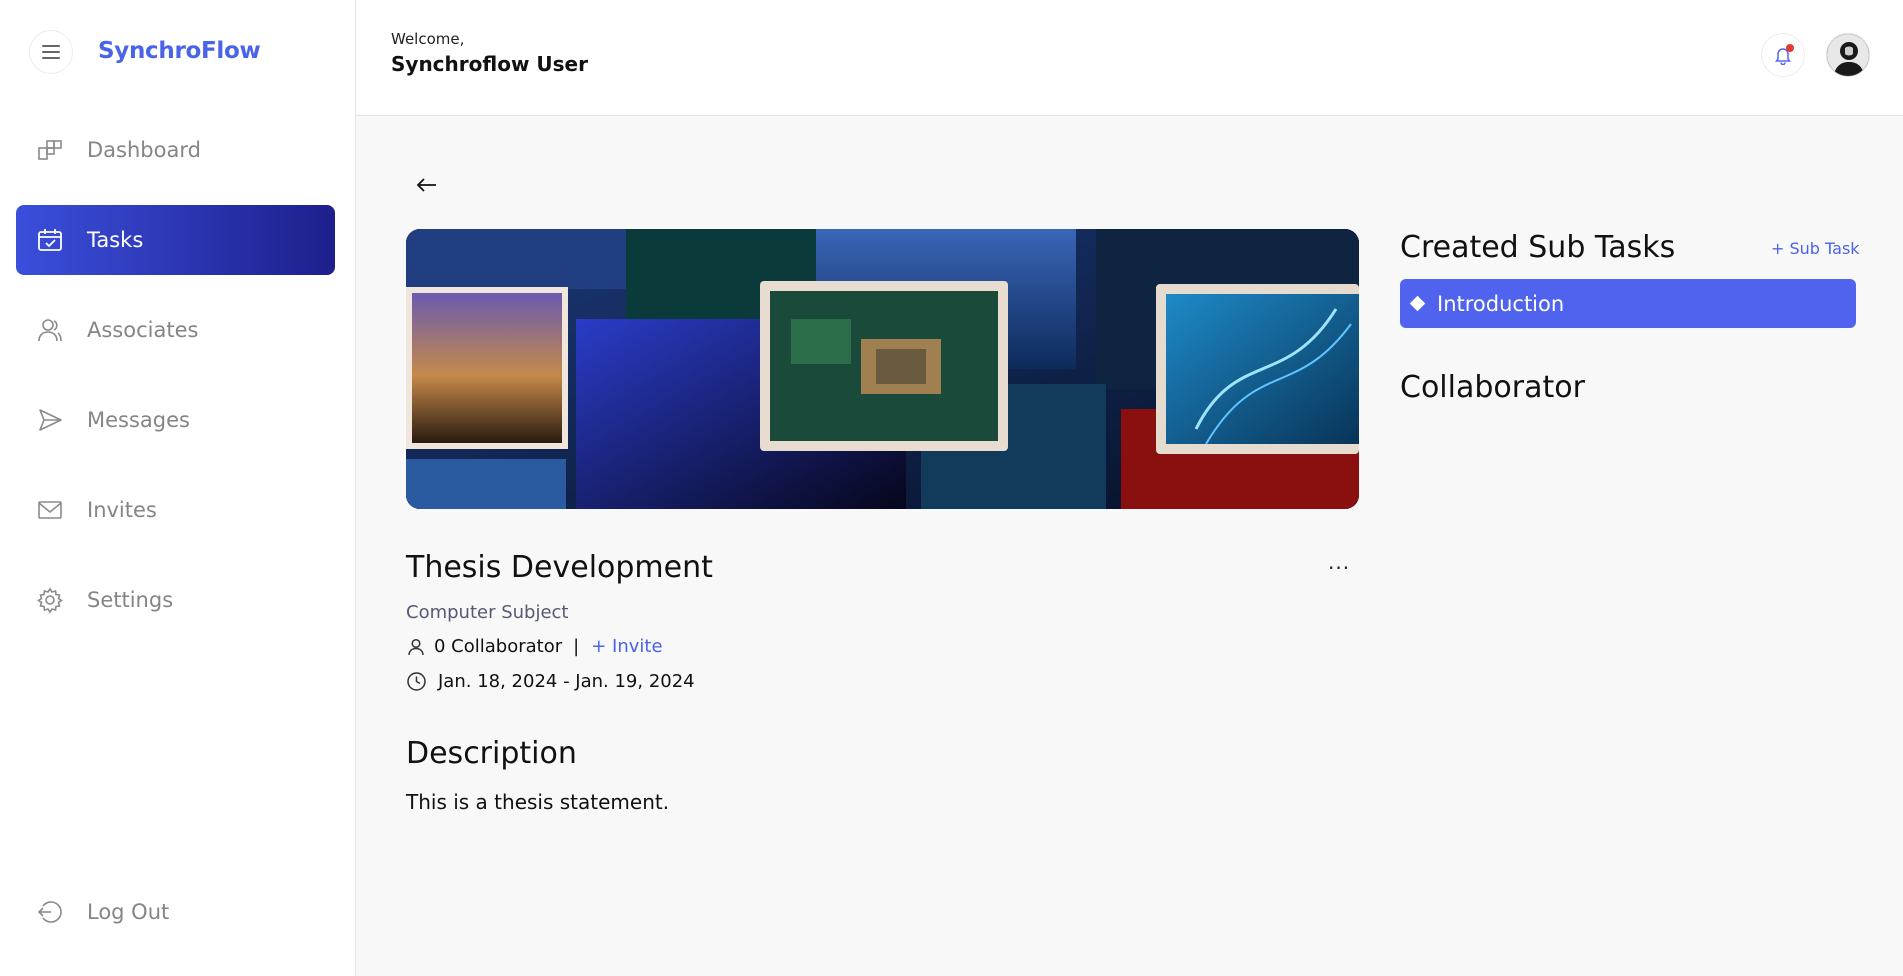 Image resolution: width=1903 pixels, height=976 pixels. I want to click on app-logo: SynchroFlow, so click(179, 51).